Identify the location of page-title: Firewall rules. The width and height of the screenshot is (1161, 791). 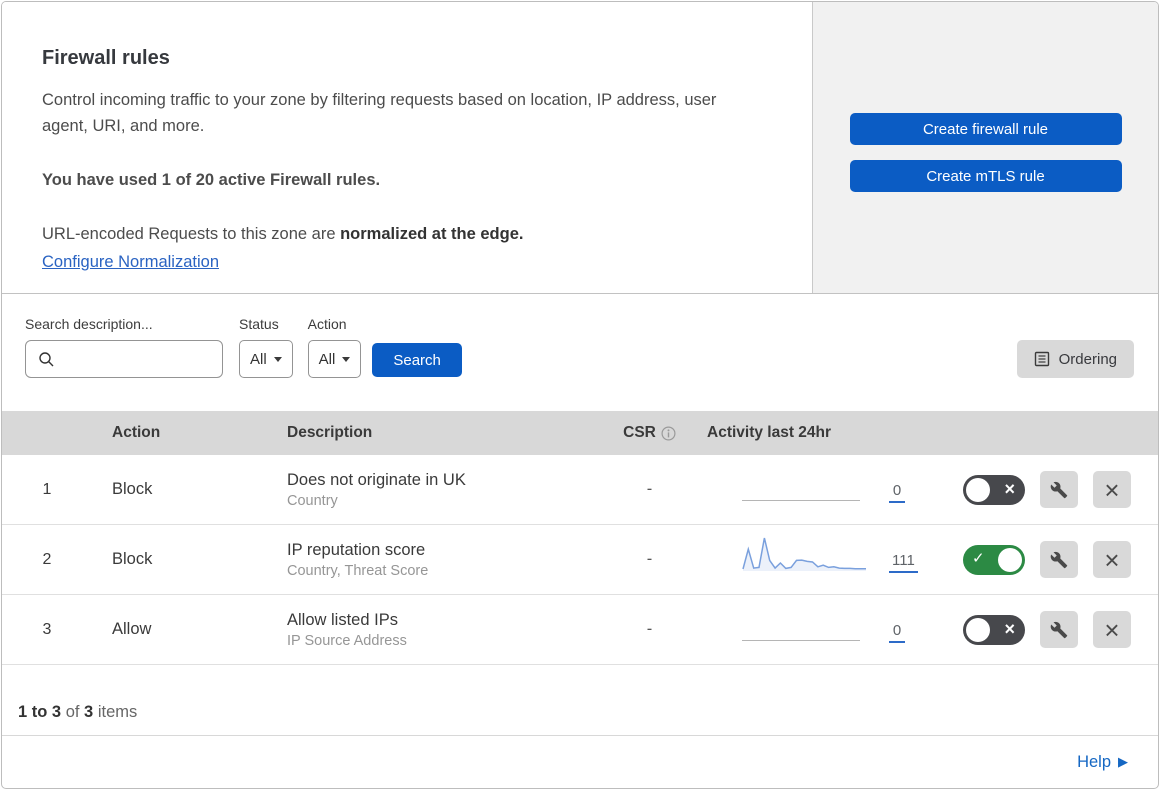
(106, 58).